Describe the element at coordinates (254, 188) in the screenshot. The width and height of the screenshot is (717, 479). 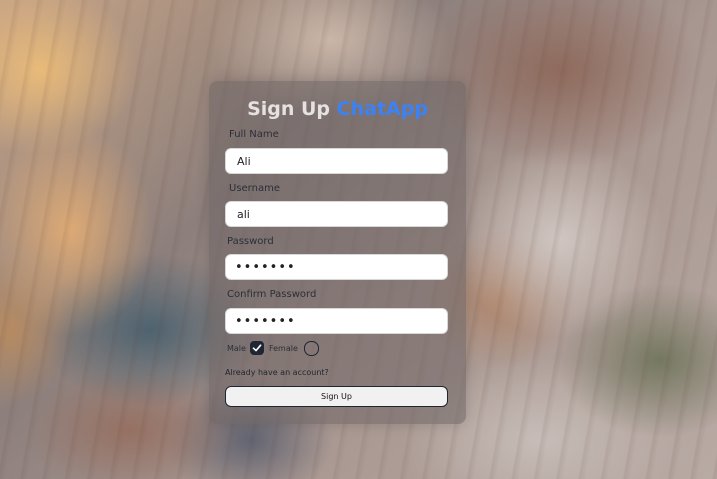
I see `username-label: Username` at that location.